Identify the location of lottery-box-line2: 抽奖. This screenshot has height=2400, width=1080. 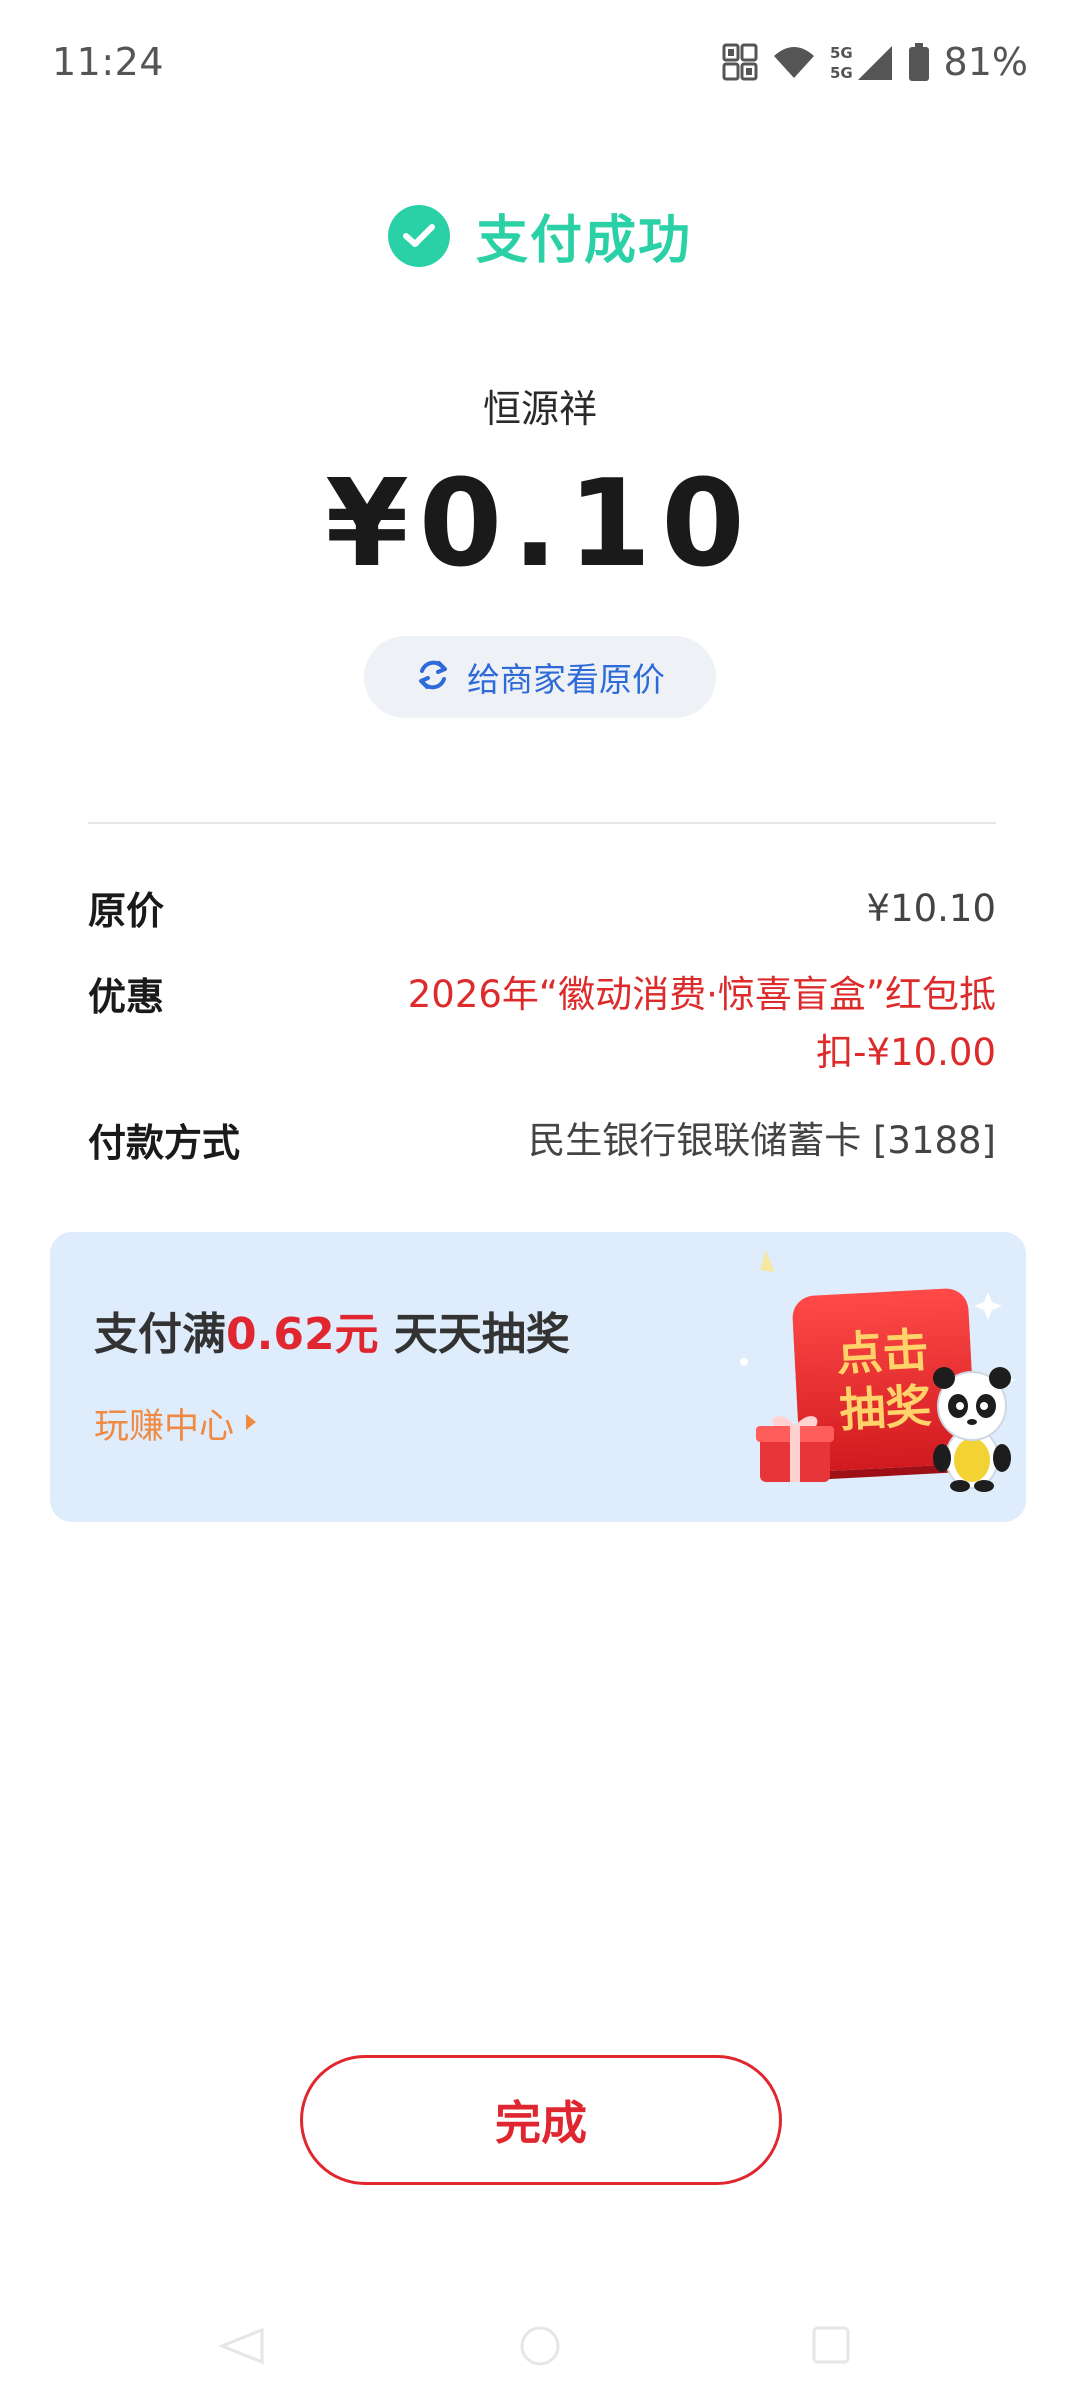
(885, 1408).